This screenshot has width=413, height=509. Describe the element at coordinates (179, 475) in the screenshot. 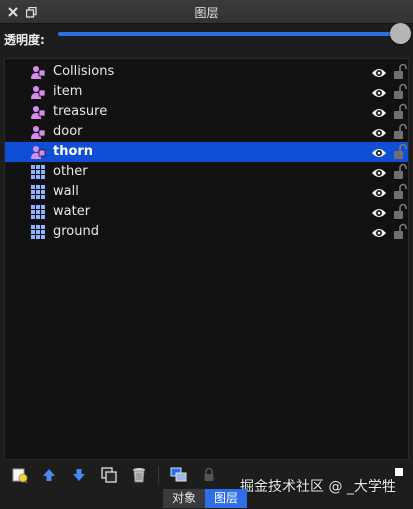

I see `show-hide-others-icon` at that location.